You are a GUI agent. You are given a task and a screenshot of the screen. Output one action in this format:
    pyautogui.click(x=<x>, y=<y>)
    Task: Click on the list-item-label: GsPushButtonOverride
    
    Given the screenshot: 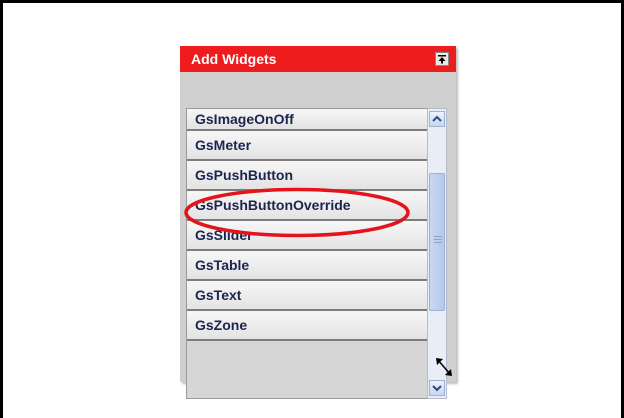 What is the action you would take?
    pyautogui.click(x=273, y=205)
    